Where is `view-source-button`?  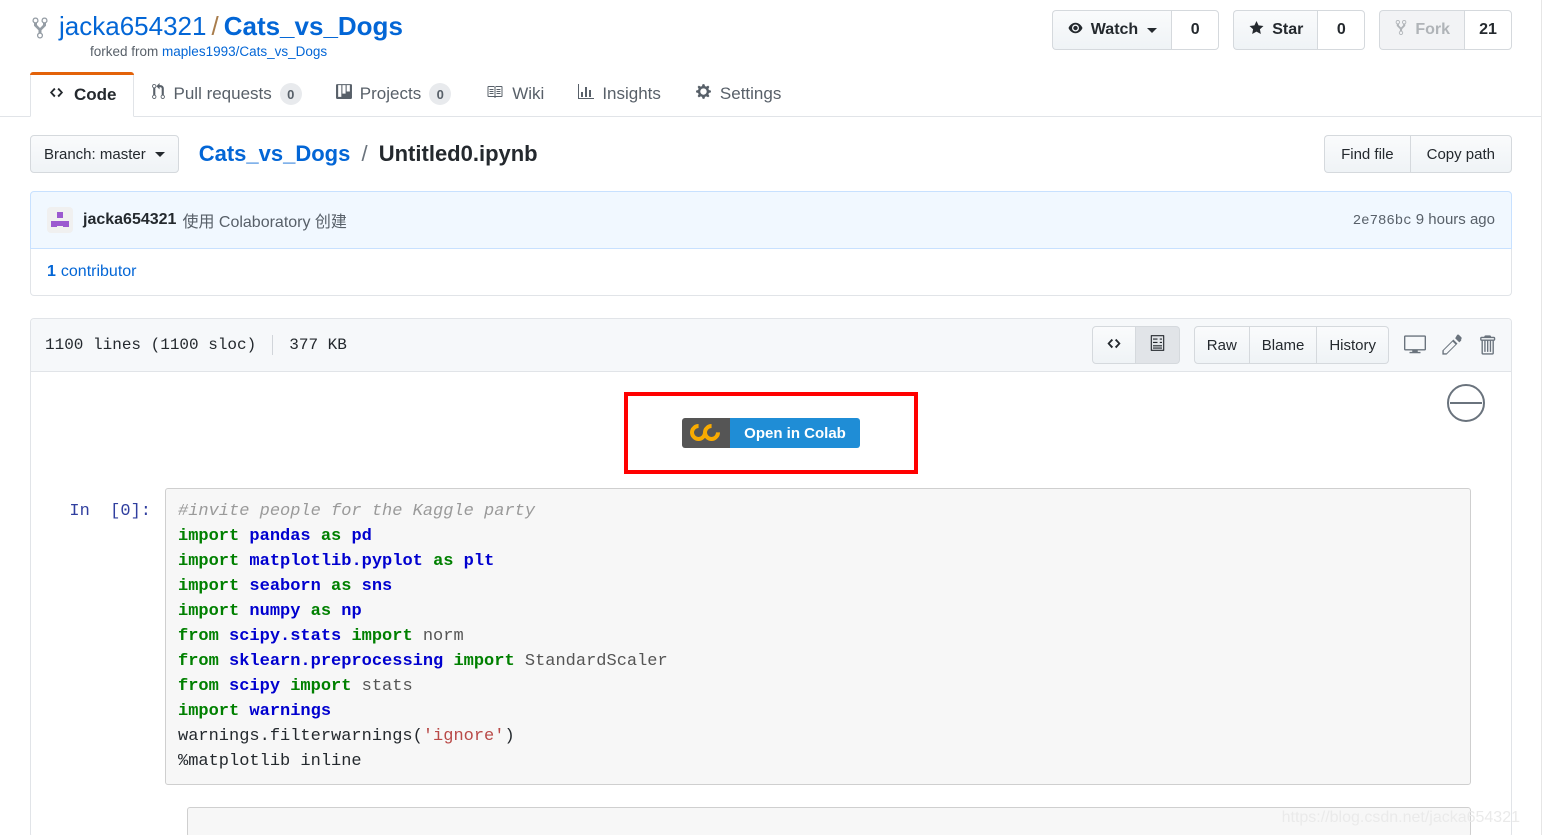 view-source-button is located at coordinates (1113, 345).